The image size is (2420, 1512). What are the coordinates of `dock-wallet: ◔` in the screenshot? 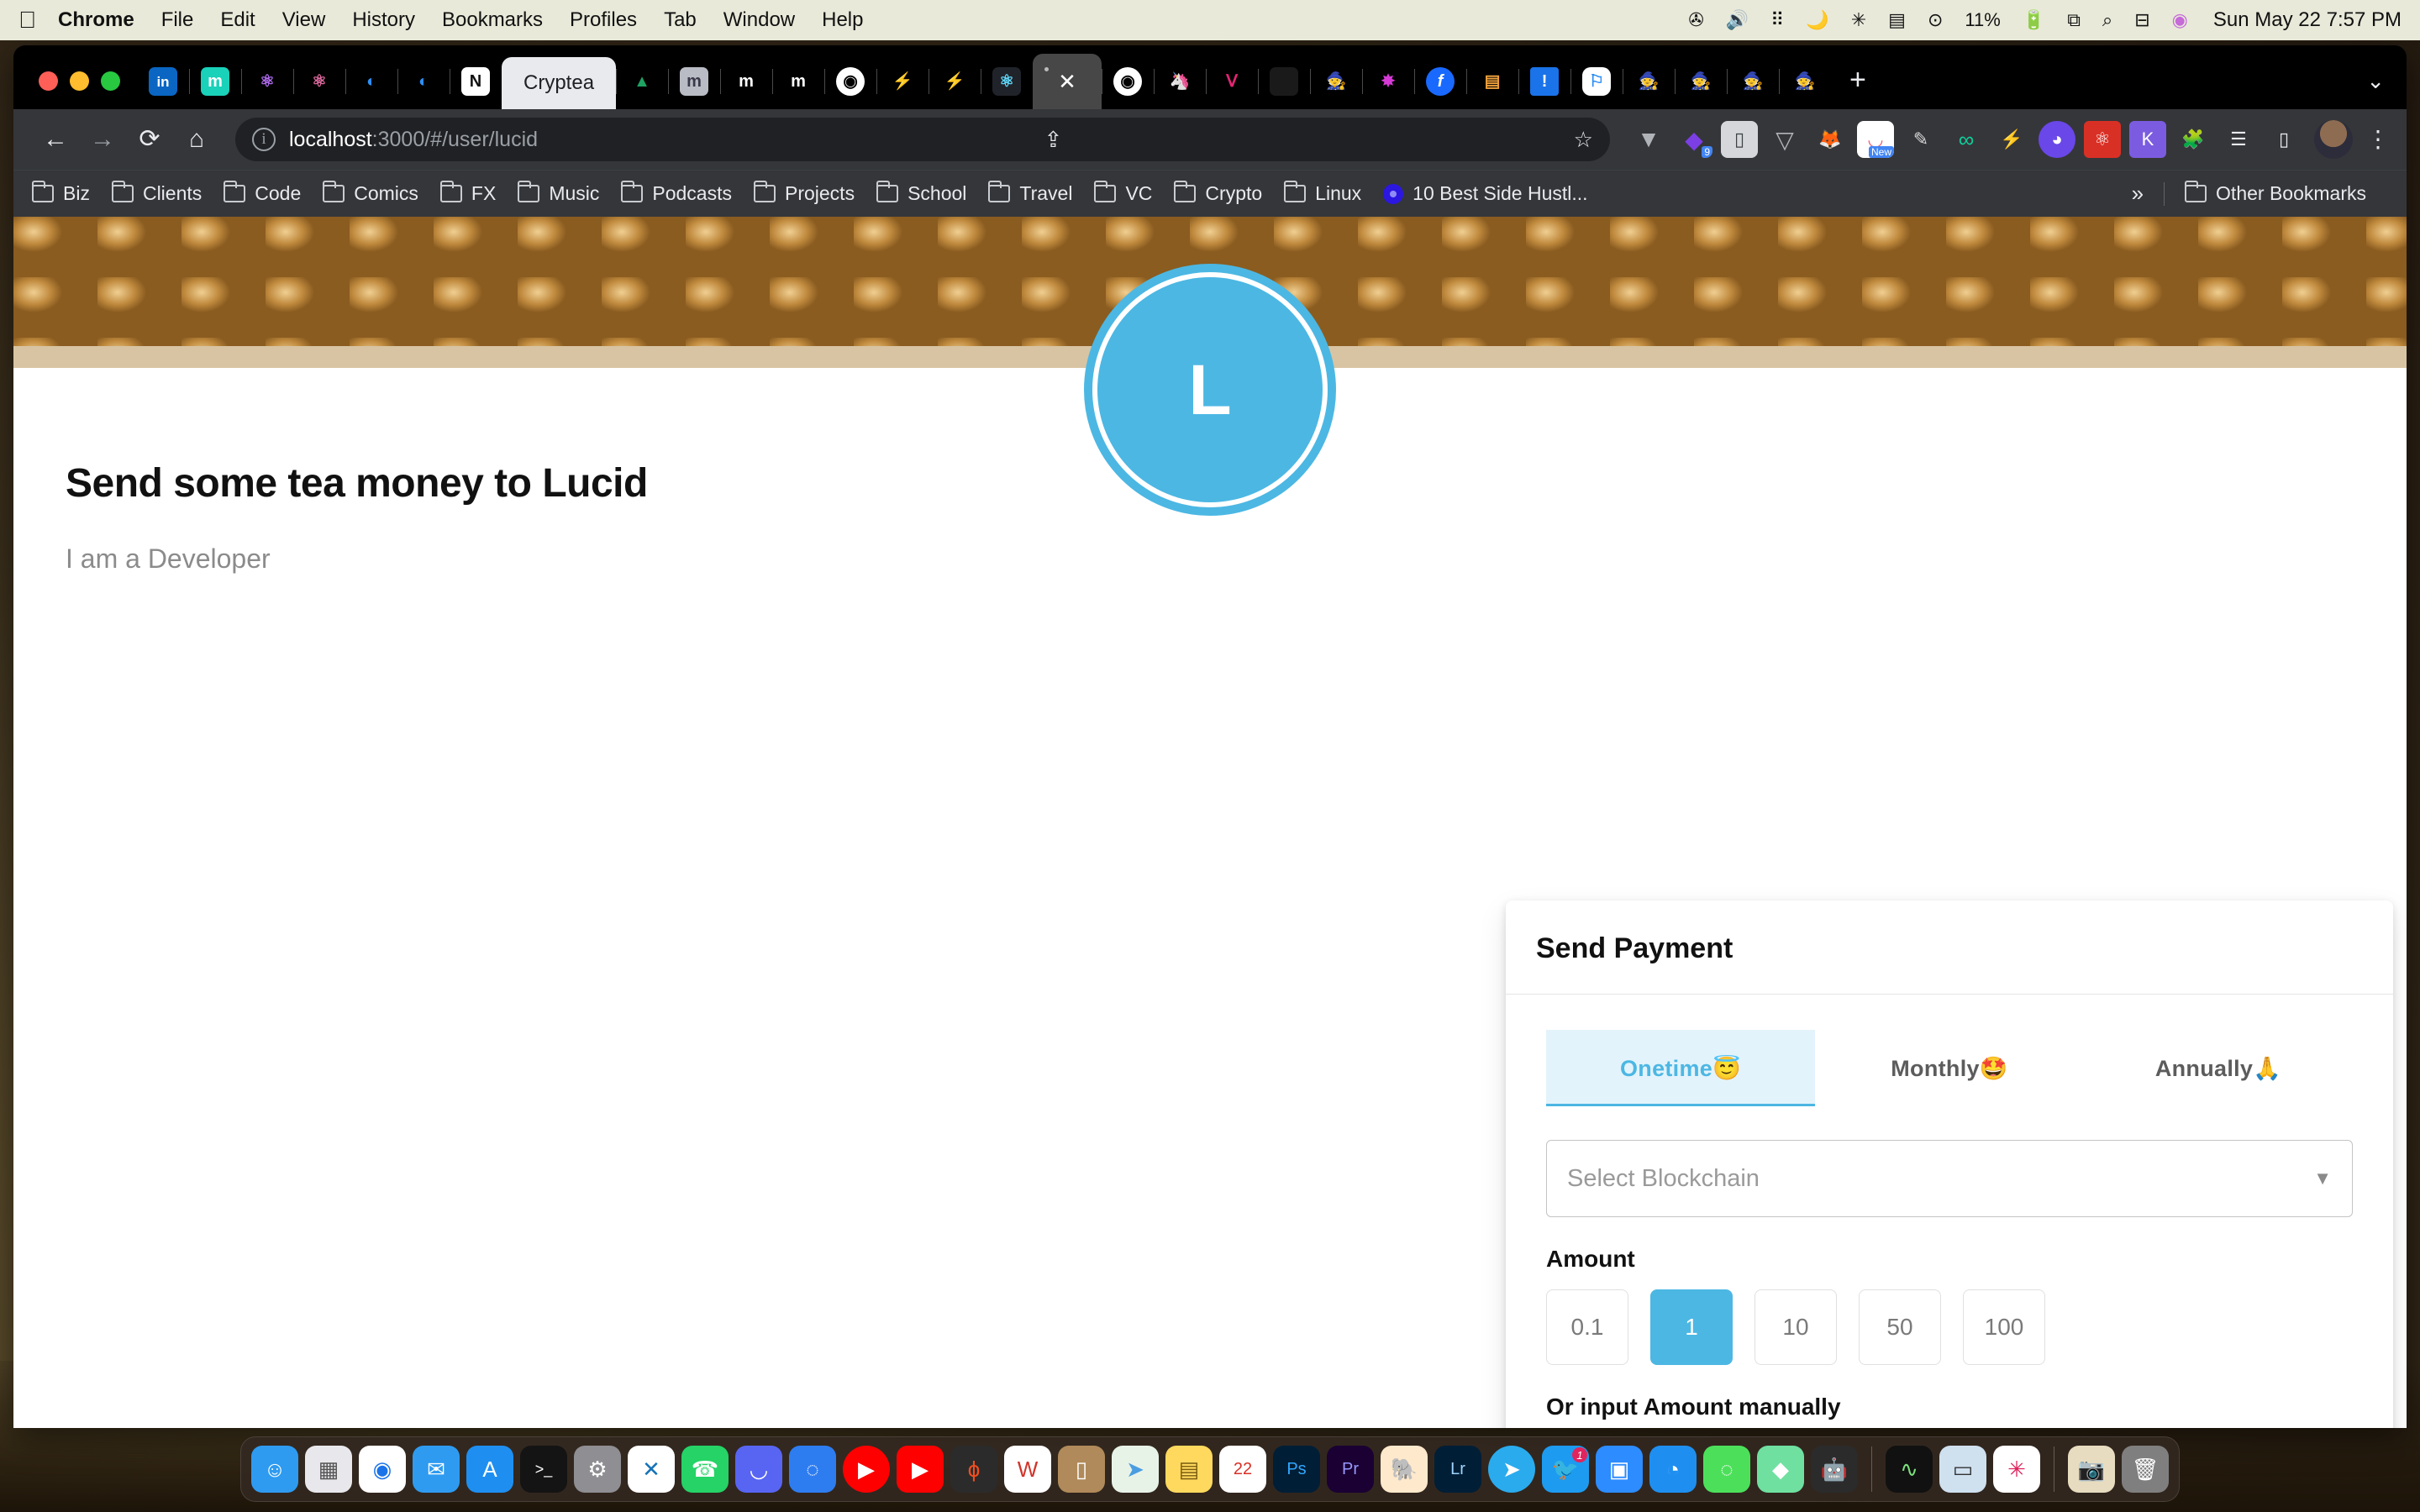 It's located at (1673, 1469).